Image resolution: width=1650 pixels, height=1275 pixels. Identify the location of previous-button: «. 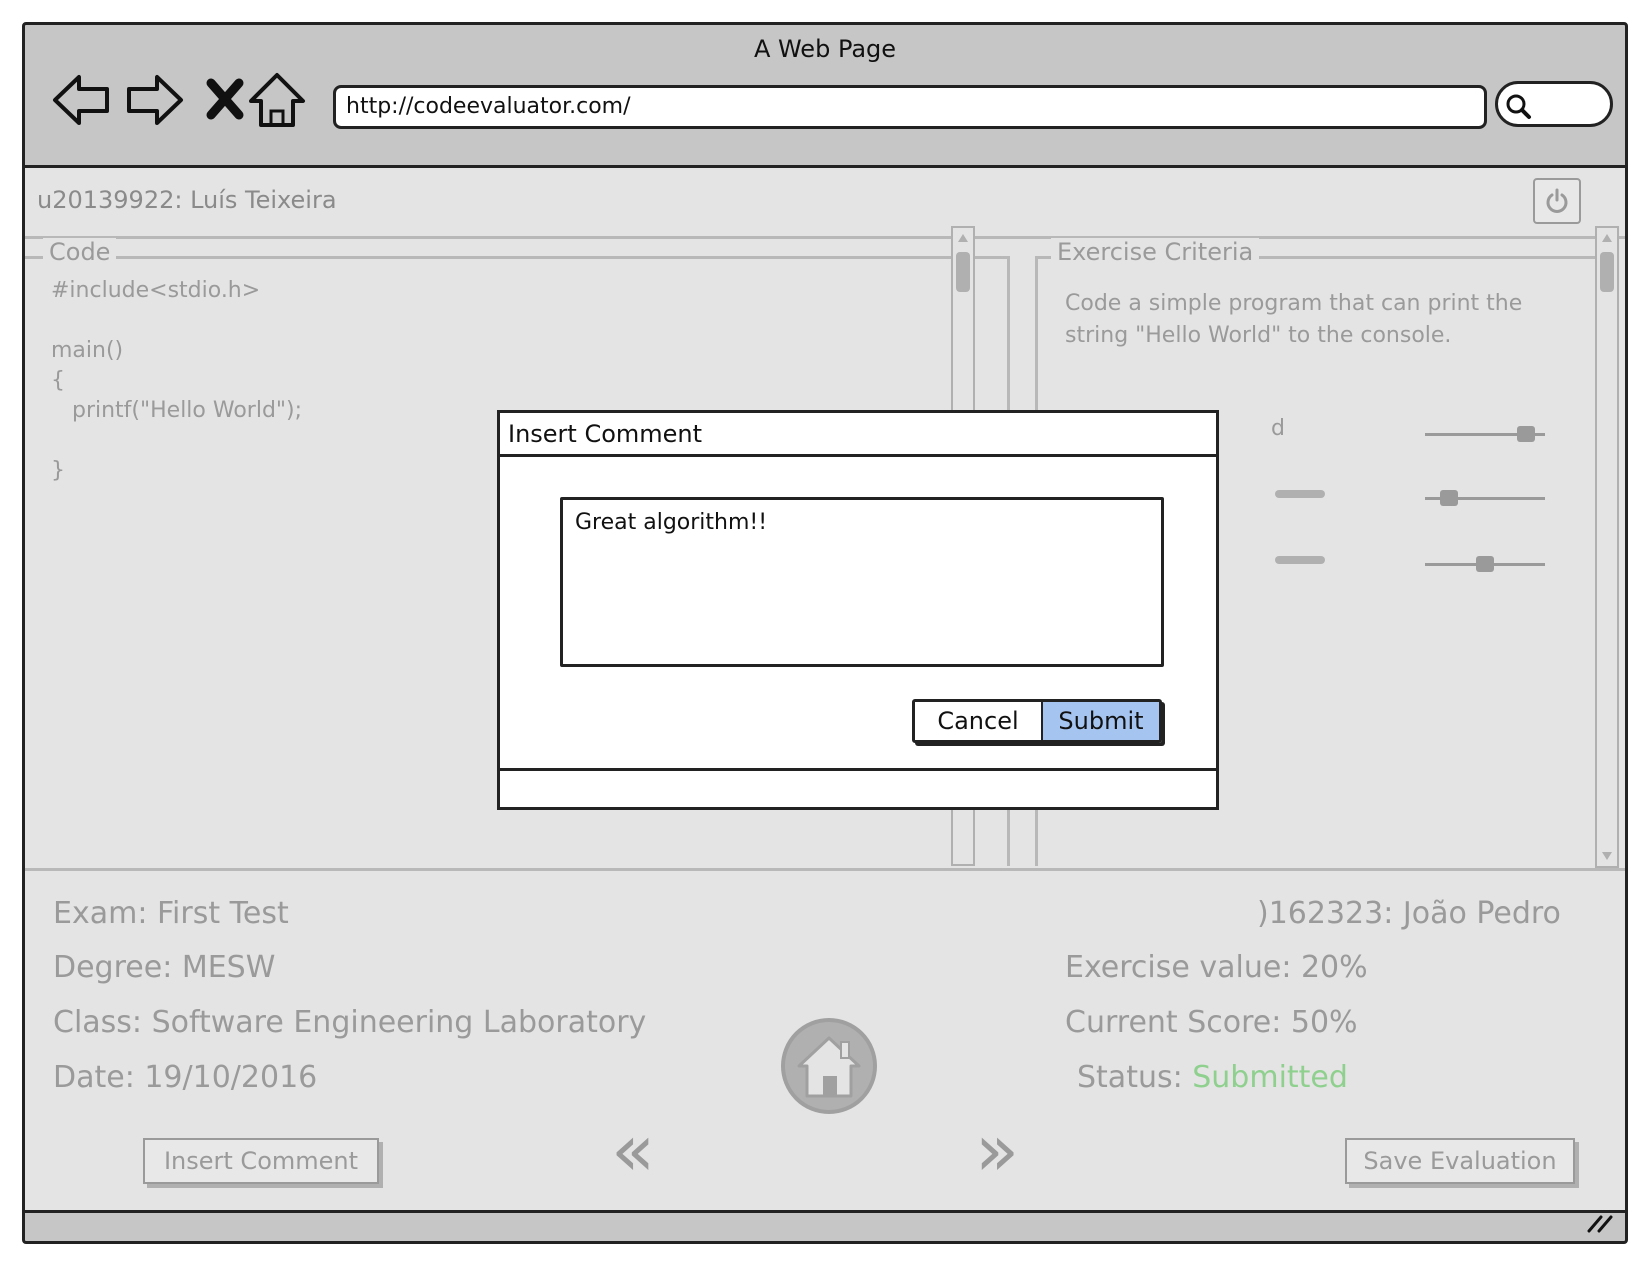
(633, 1150).